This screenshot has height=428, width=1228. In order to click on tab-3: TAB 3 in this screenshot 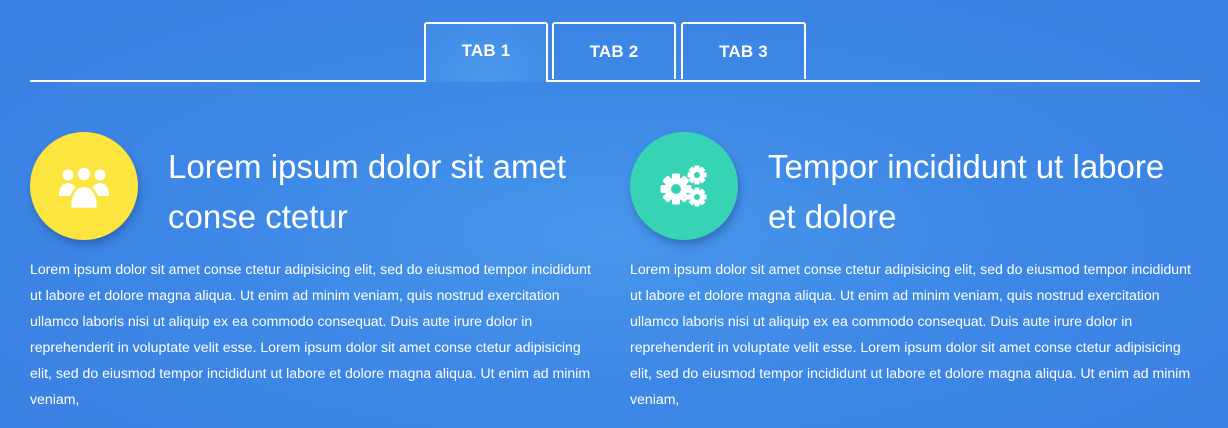, I will do `click(743, 50)`.